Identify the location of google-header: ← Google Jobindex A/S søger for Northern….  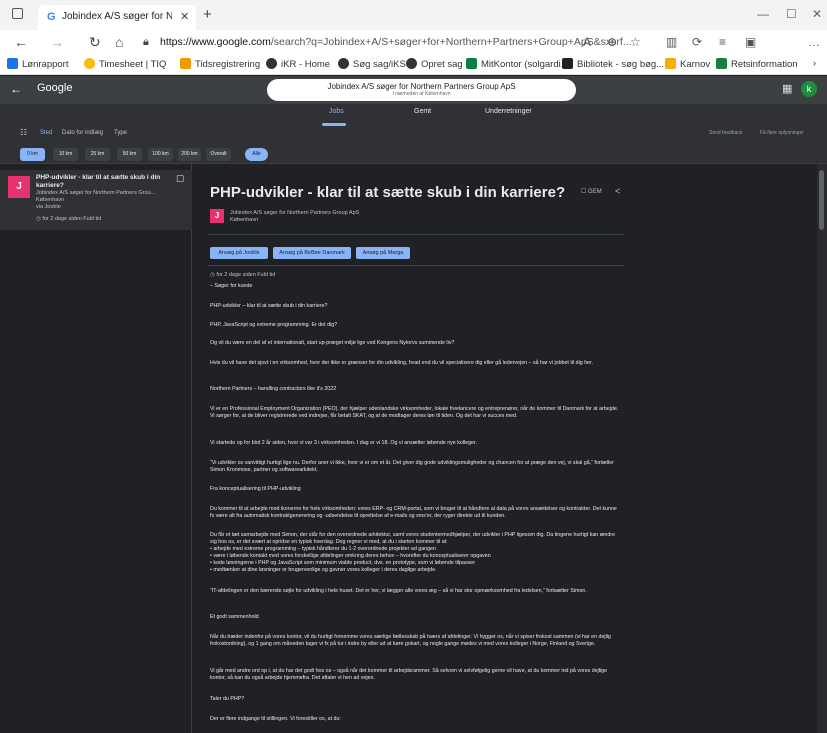
(413, 90).